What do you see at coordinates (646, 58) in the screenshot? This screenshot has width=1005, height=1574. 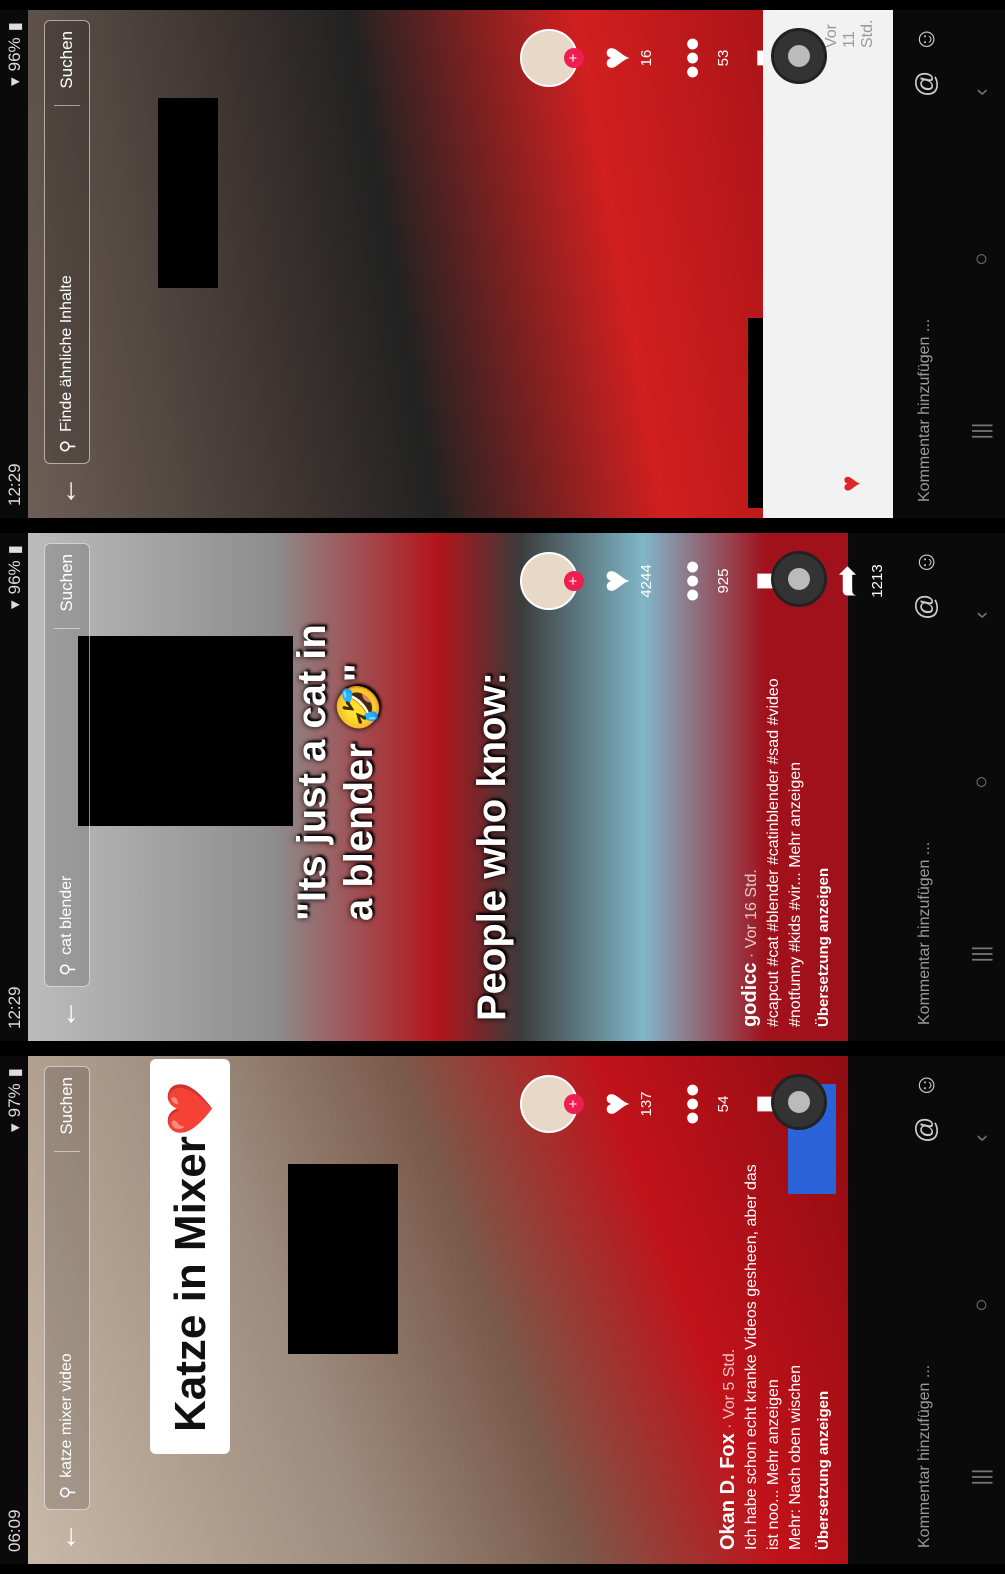 I see `like-count: 16` at bounding box center [646, 58].